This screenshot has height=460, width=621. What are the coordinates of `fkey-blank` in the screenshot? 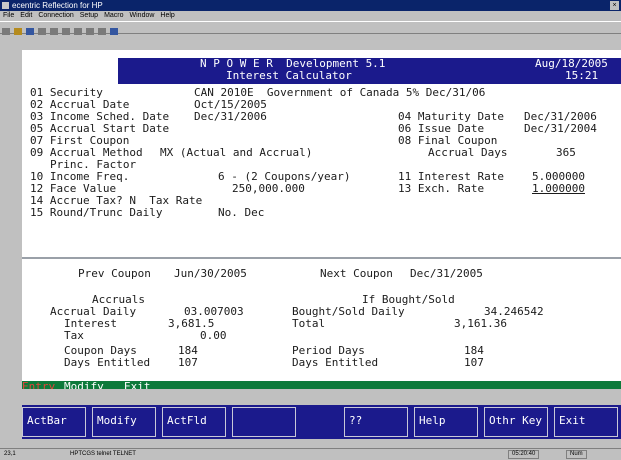 It's located at (264, 422).